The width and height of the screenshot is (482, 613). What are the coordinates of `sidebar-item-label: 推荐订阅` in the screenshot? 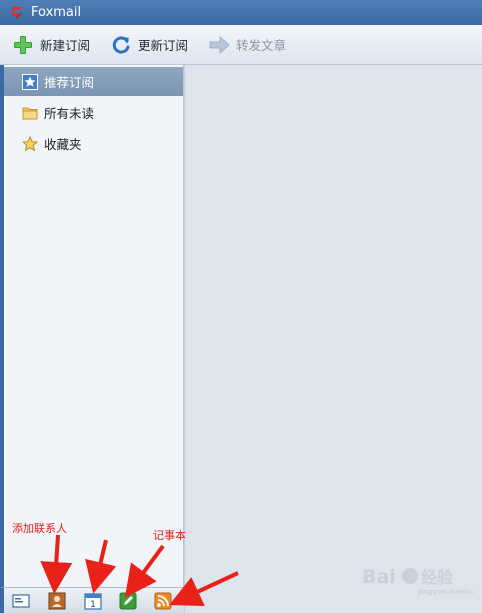 It's located at (69, 82).